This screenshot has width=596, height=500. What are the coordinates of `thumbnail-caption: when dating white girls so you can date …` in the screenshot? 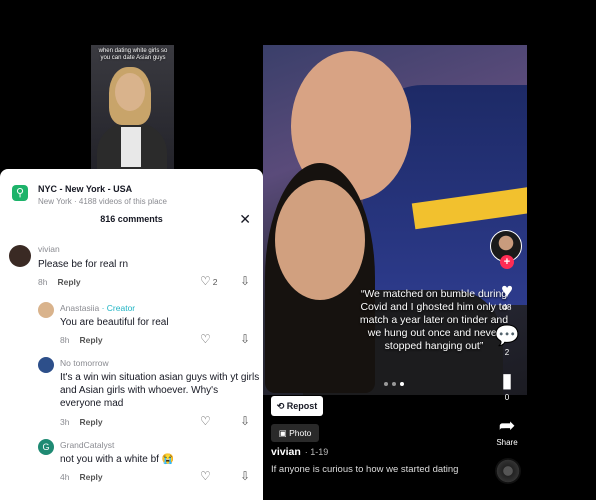 It's located at (133, 54).